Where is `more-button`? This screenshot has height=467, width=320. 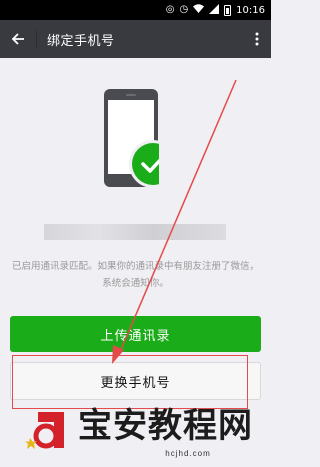
more-button is located at coordinates (257, 39).